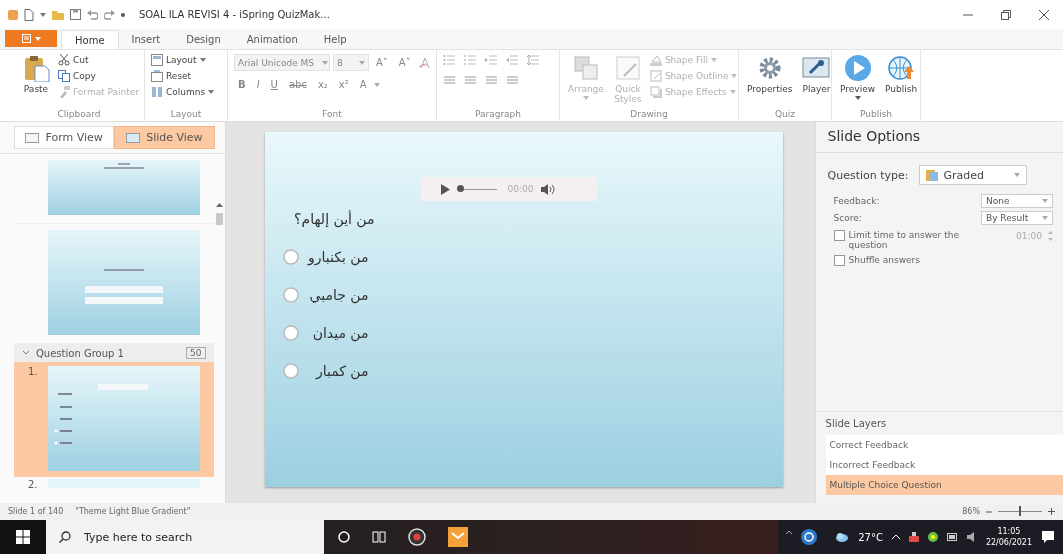  I want to click on zoom-in-icon, so click(1051, 512).